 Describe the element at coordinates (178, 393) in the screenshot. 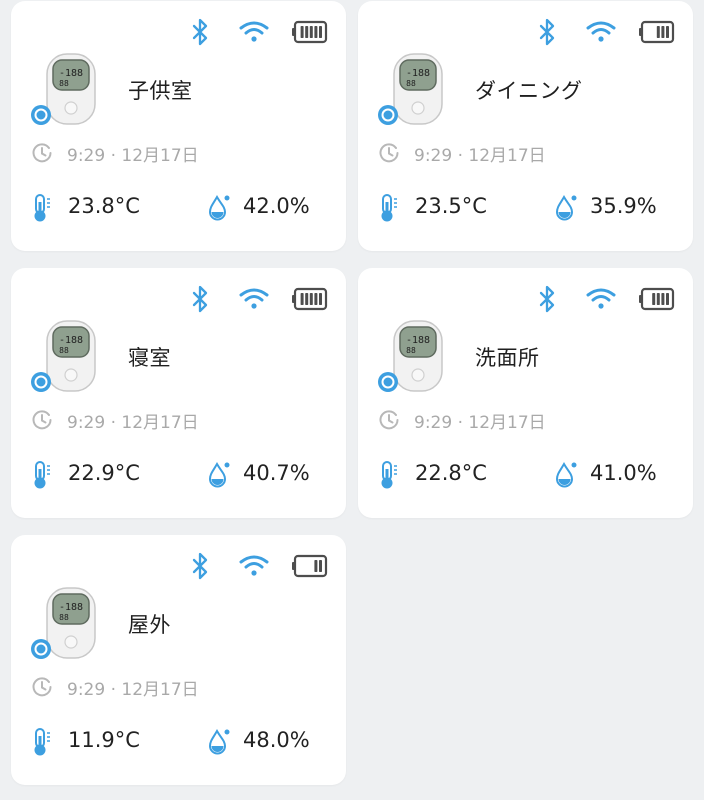

I see `sensor-card-bedroom: -188 88 寝室 9:29 · 12月17日 22.9°C 40.7%` at that location.